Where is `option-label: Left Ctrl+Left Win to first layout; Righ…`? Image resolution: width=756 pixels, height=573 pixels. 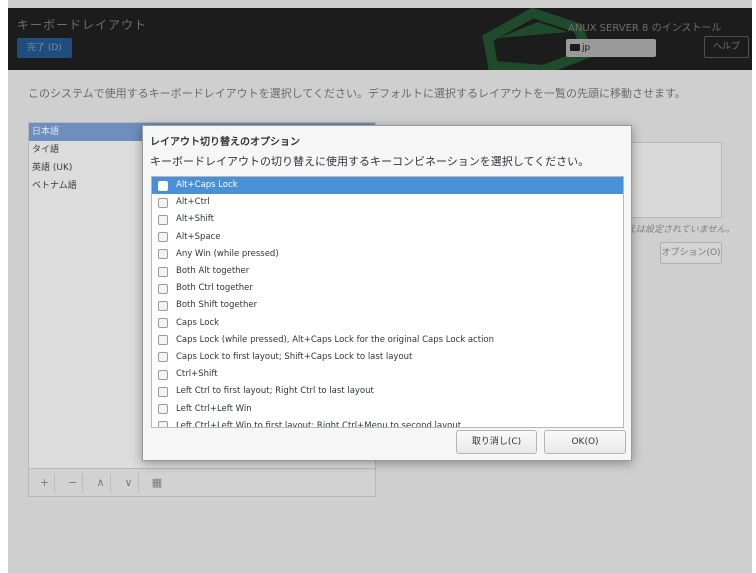
option-label: Left Ctrl+Left Win to first layout; Righ… is located at coordinates (319, 424).